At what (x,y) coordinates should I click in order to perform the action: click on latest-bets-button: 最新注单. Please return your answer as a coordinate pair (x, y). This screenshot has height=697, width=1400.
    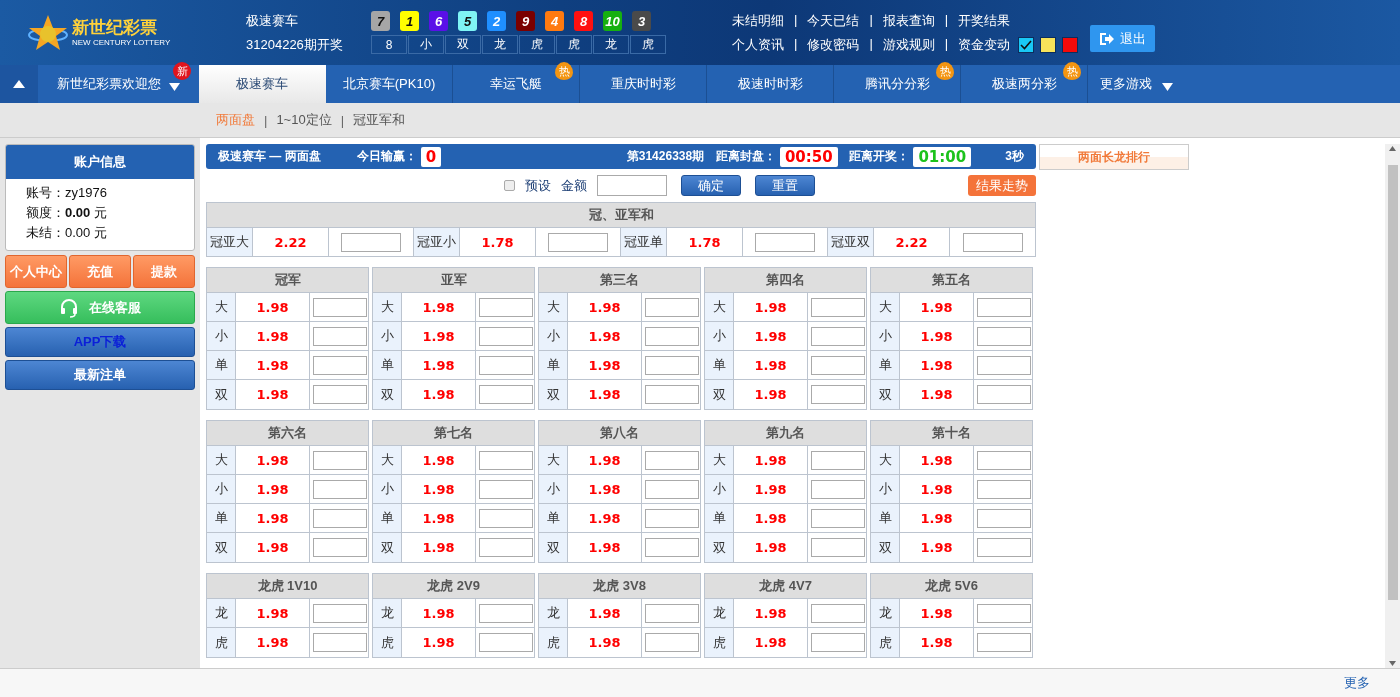
    Looking at the image, I should click on (100, 375).